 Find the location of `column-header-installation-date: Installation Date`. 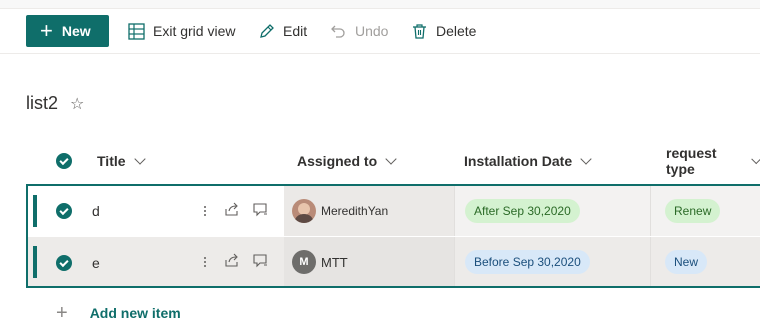

column-header-installation-date: Installation Date is located at coordinates (528, 161).